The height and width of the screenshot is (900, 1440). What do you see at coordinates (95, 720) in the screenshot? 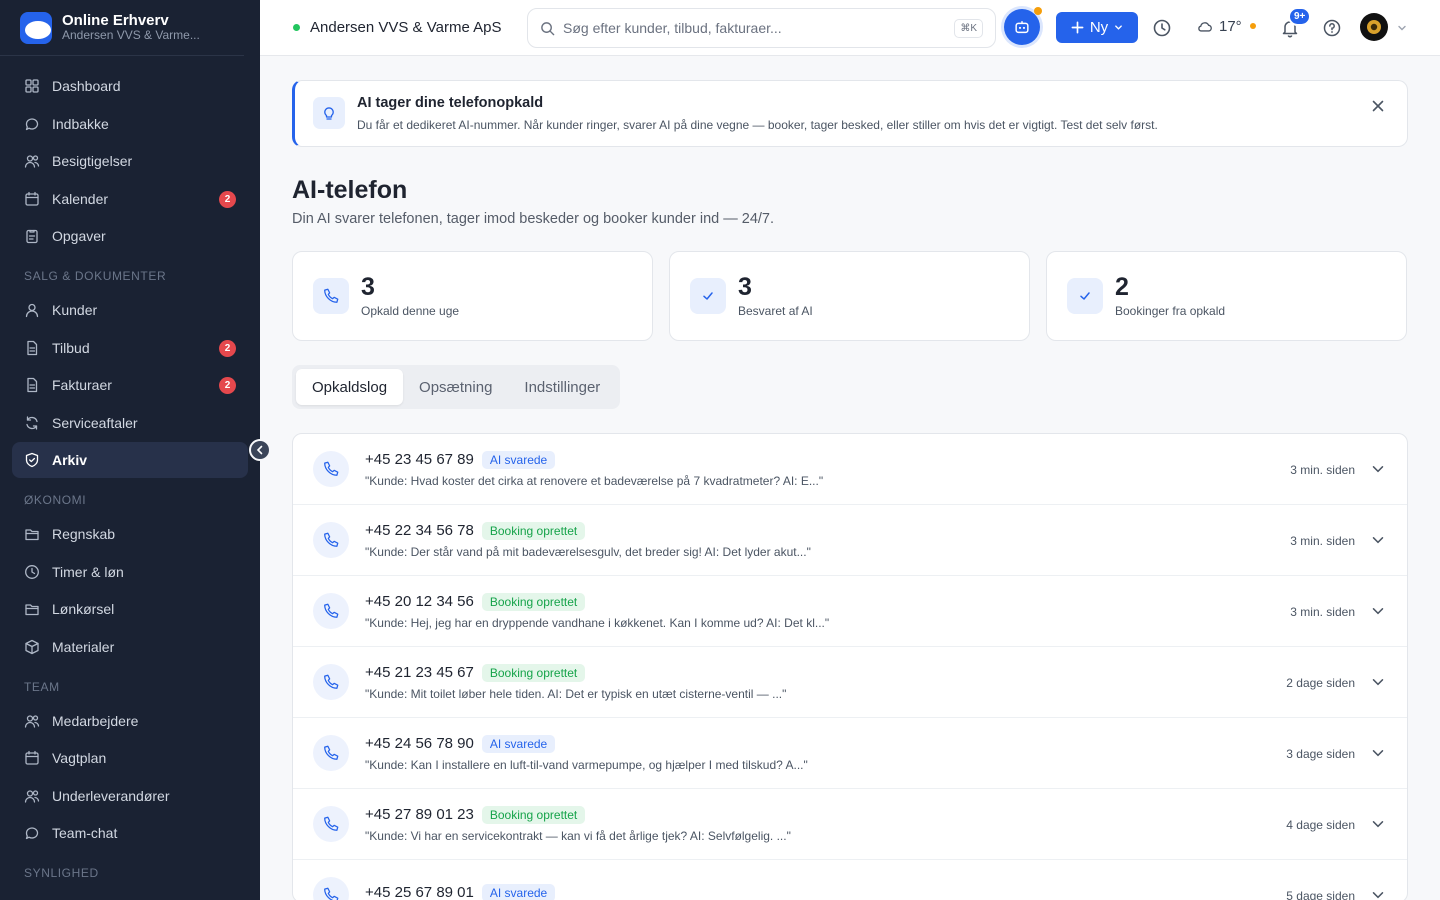
I see `sidebar-item-label: Medarbejdere` at bounding box center [95, 720].